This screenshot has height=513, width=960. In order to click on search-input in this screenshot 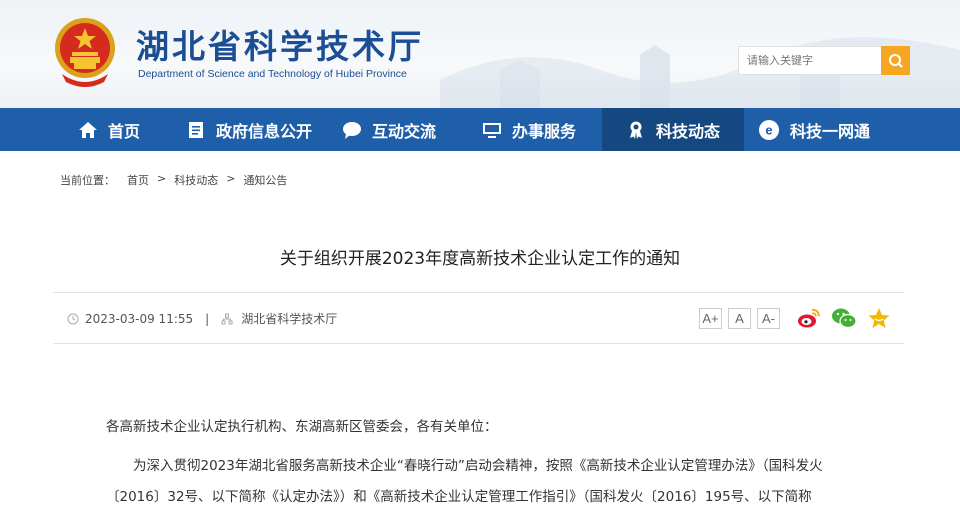, I will do `click(813, 60)`.